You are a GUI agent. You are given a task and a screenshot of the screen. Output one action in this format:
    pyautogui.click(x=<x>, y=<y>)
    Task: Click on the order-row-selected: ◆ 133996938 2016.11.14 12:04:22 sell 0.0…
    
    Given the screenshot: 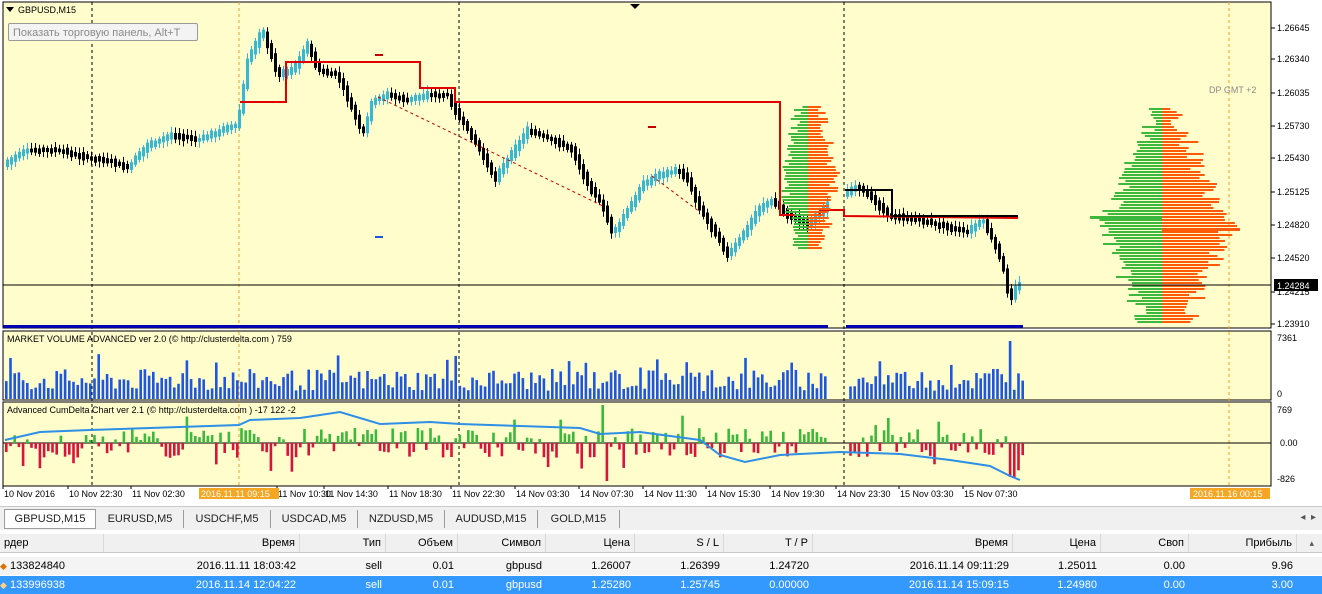 What is the action you would take?
    pyautogui.click(x=661, y=585)
    